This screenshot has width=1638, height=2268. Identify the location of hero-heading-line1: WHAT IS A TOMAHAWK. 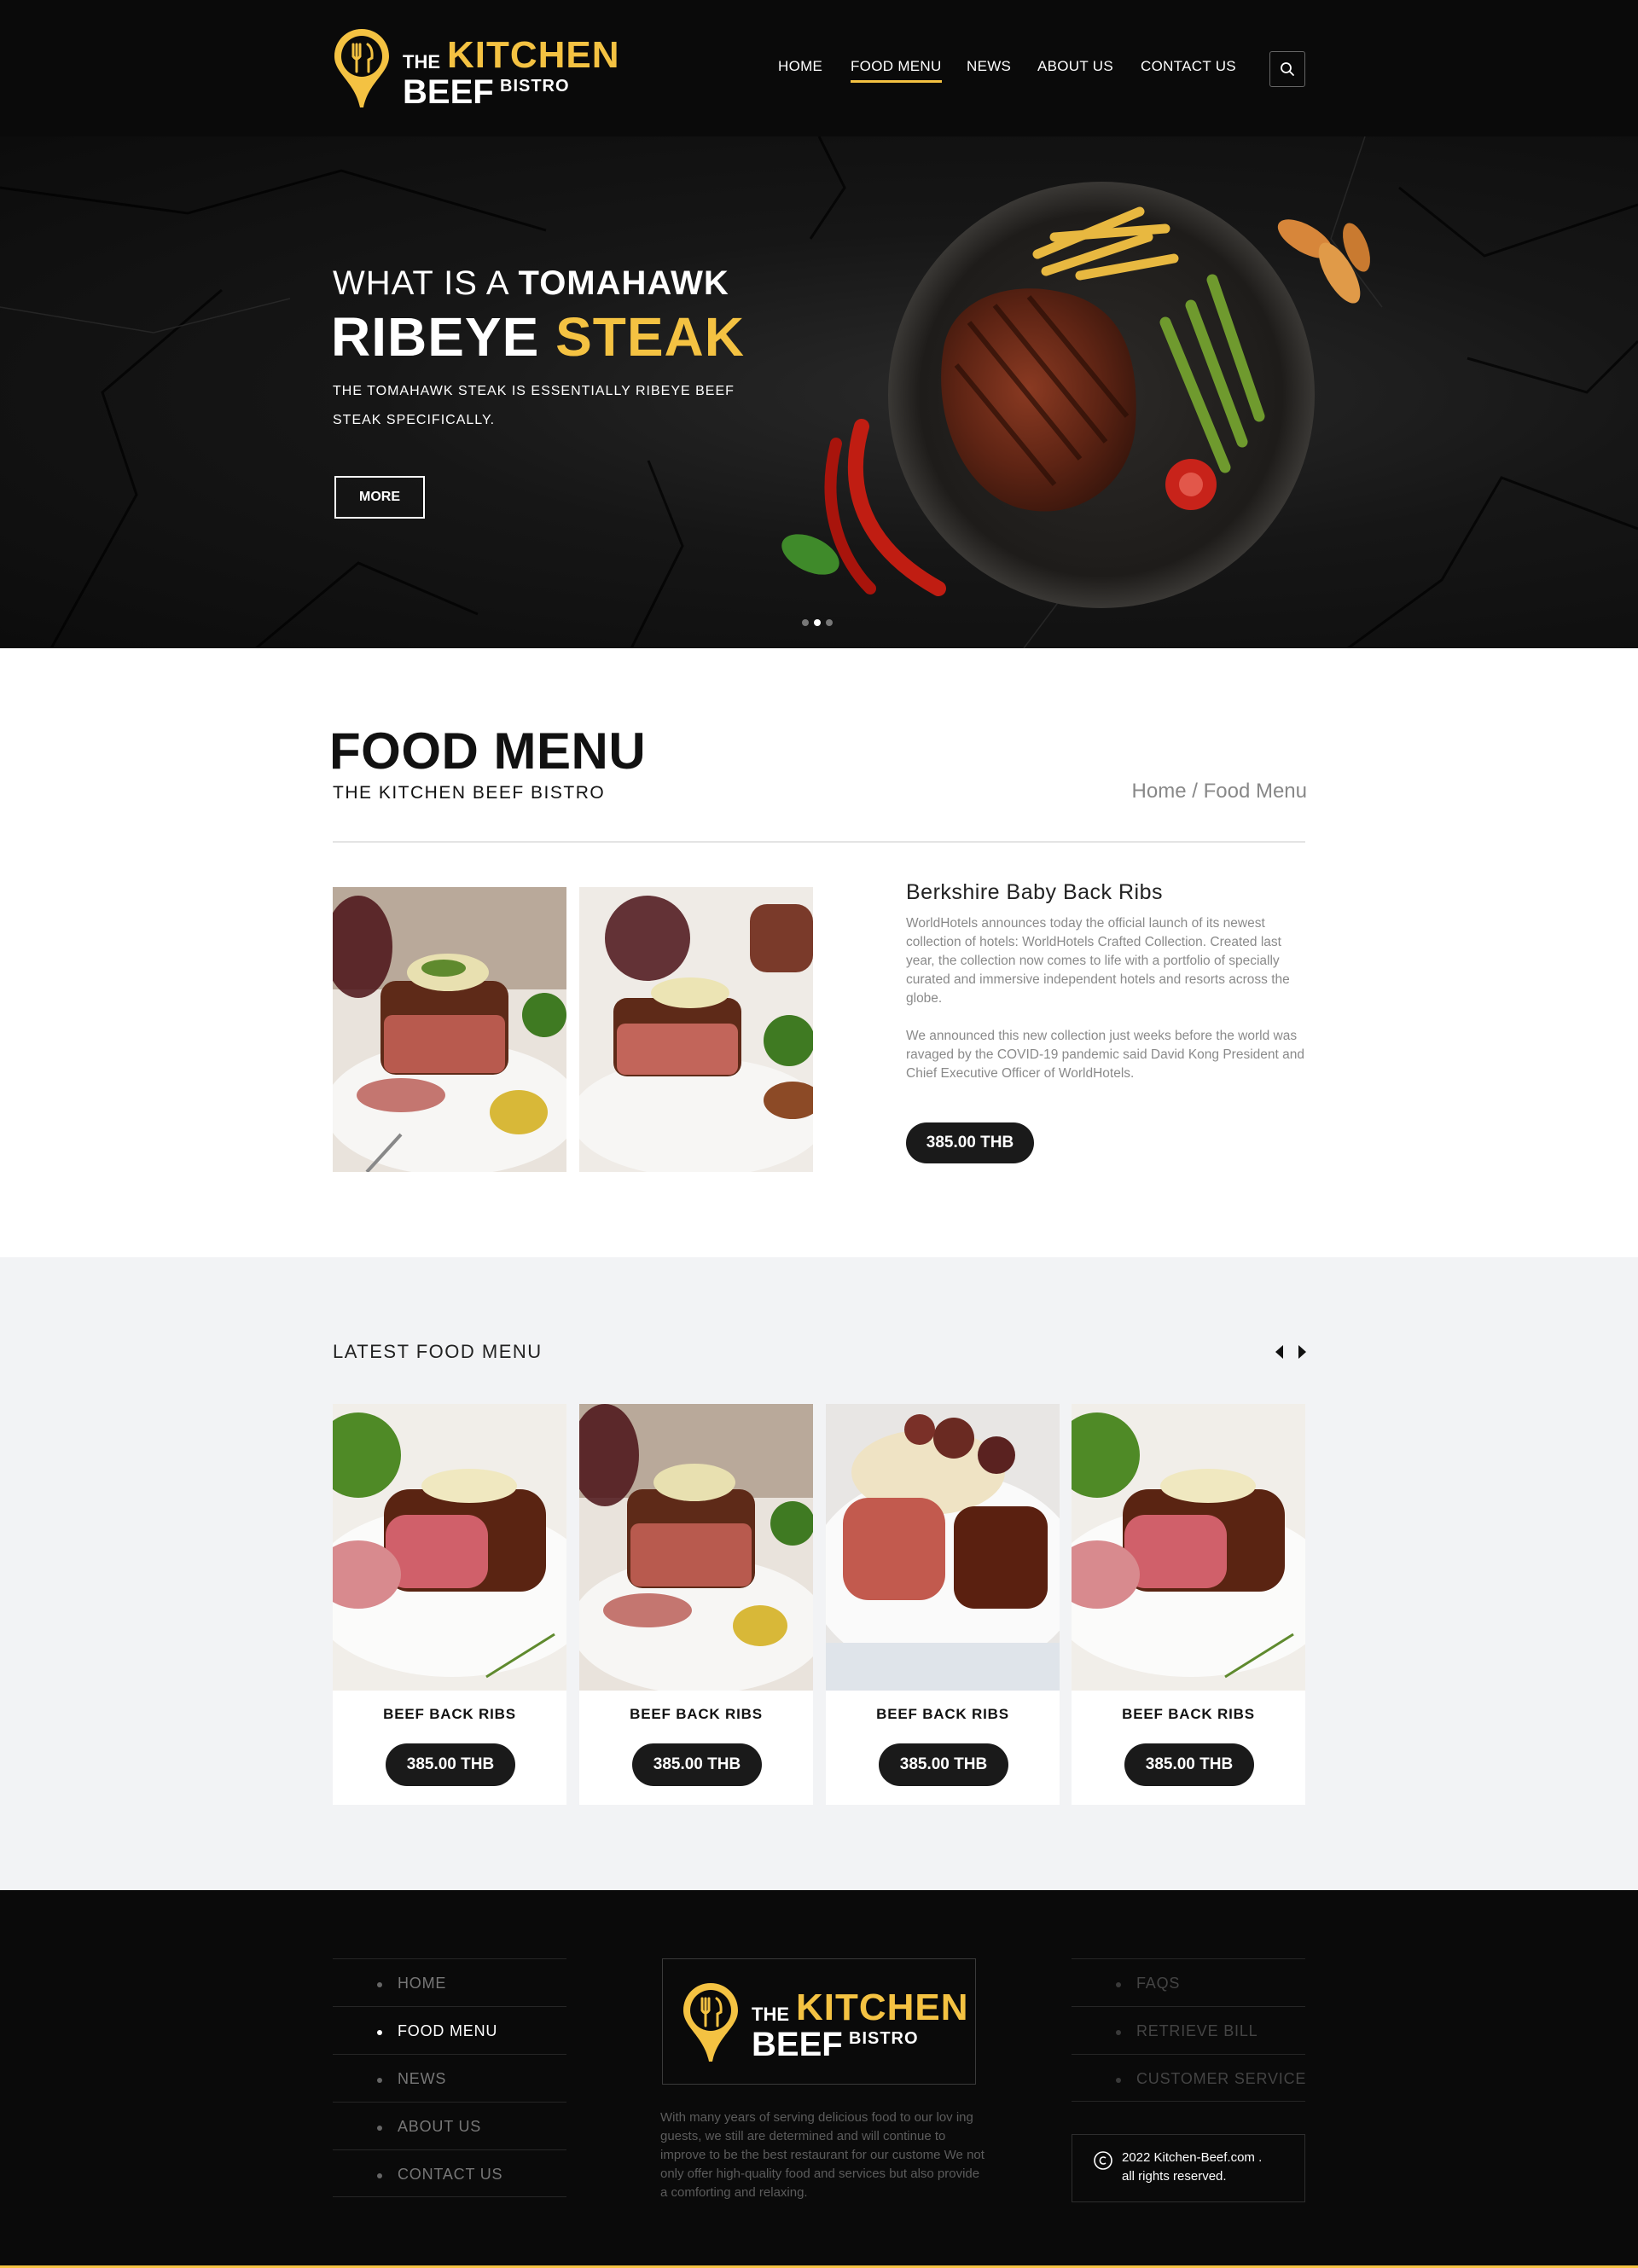
(531, 283).